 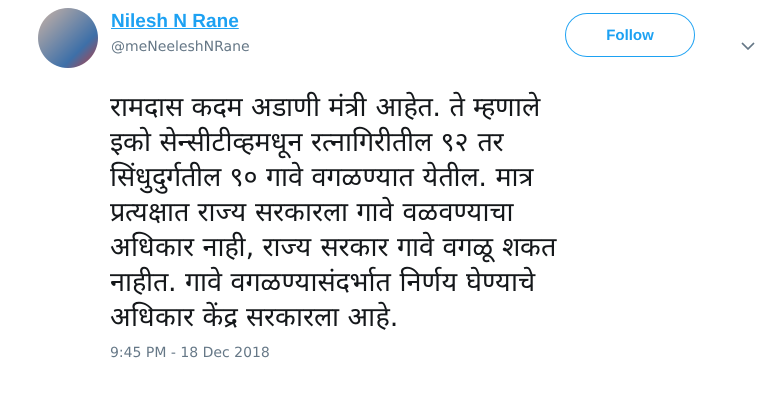 What do you see at coordinates (180, 47) in the screenshot?
I see `author-handle: @meNeeleshNRane` at bounding box center [180, 47].